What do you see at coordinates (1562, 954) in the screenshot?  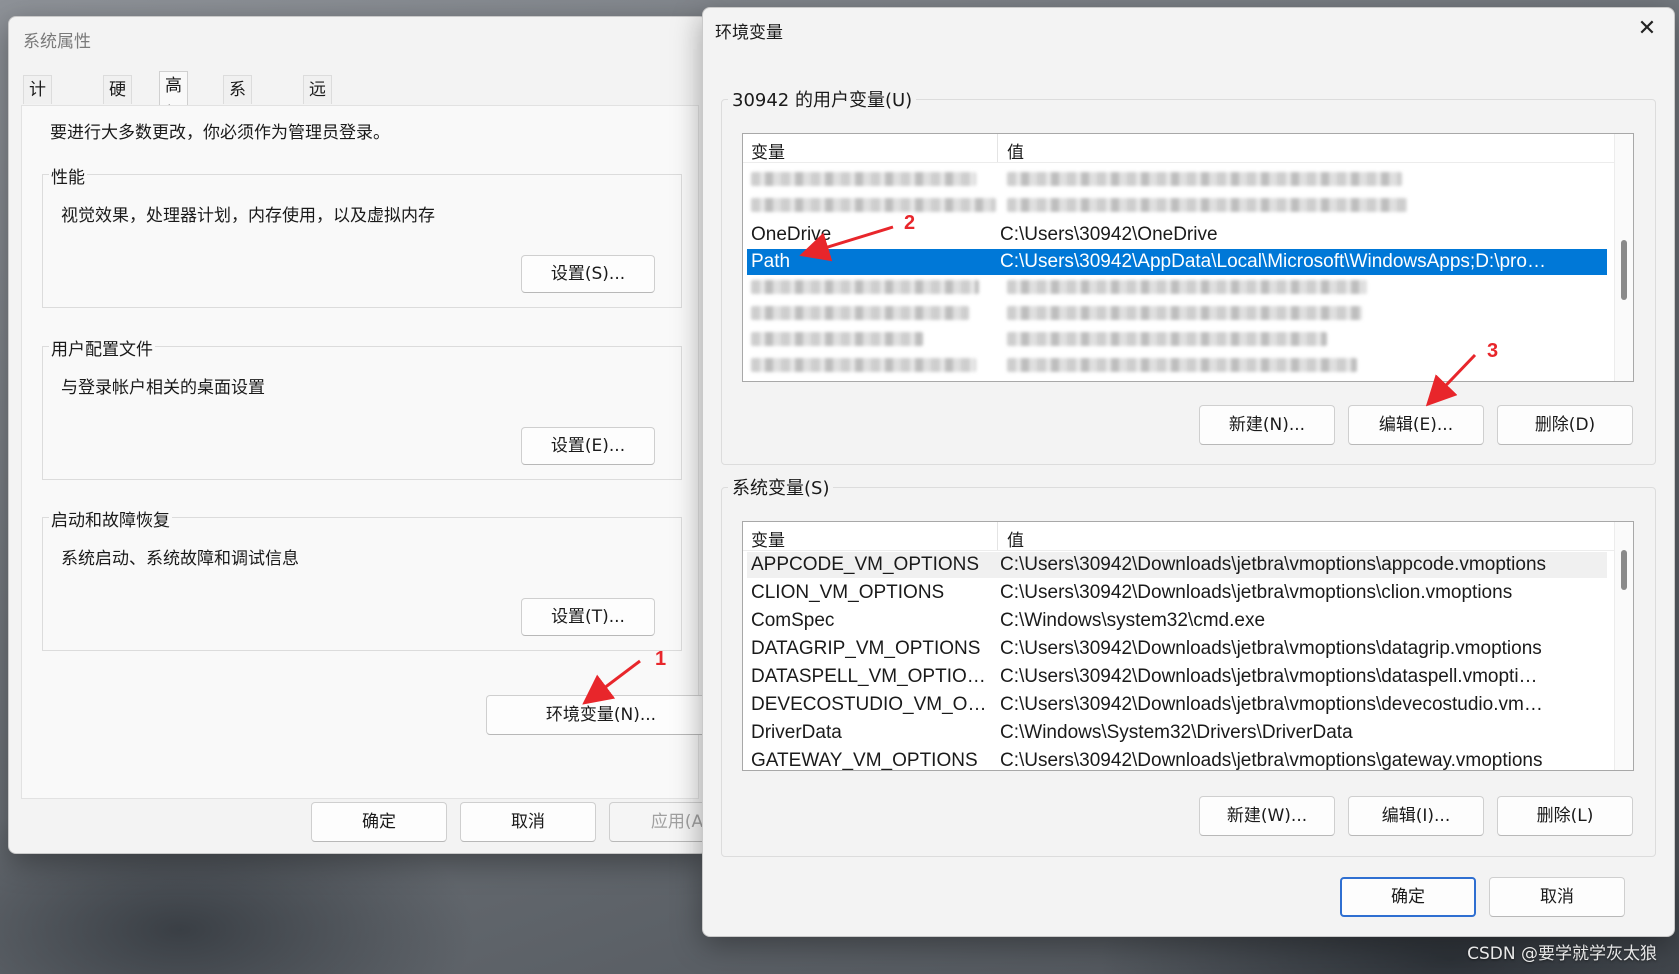 I see `watermark: CSDN @要学就学灰太狼` at bounding box center [1562, 954].